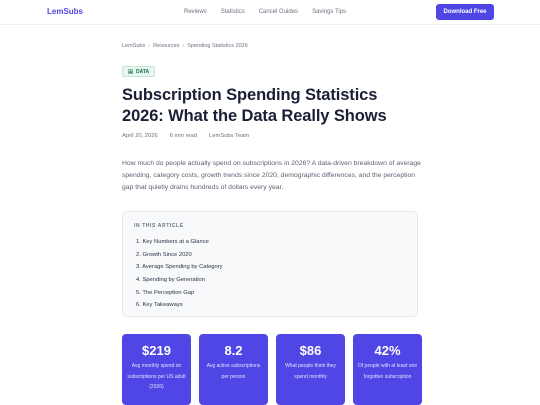 This screenshot has height=405, width=540. What do you see at coordinates (233, 350) in the screenshot?
I see `stat-value: 8.2` at bounding box center [233, 350].